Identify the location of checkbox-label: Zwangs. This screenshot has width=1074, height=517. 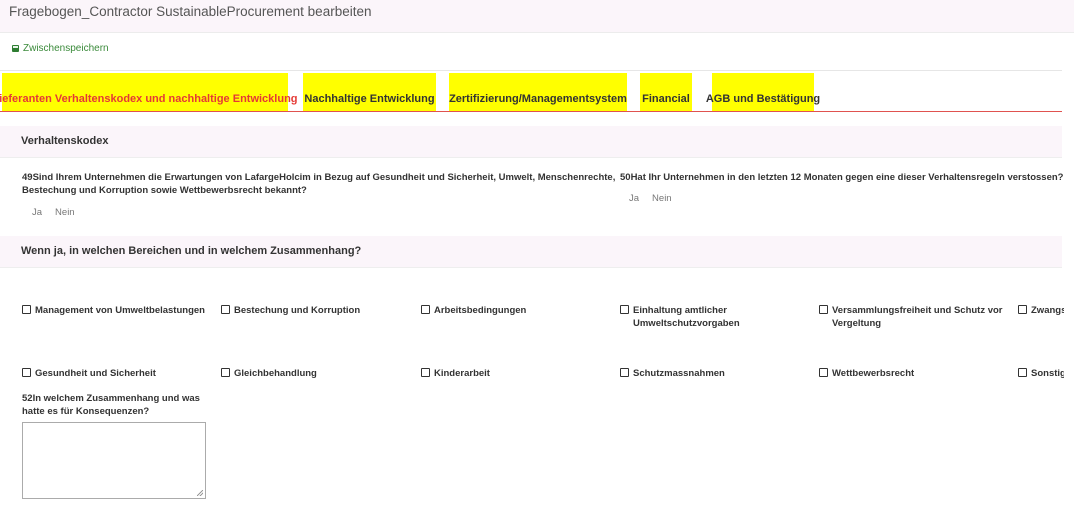
(1047, 310).